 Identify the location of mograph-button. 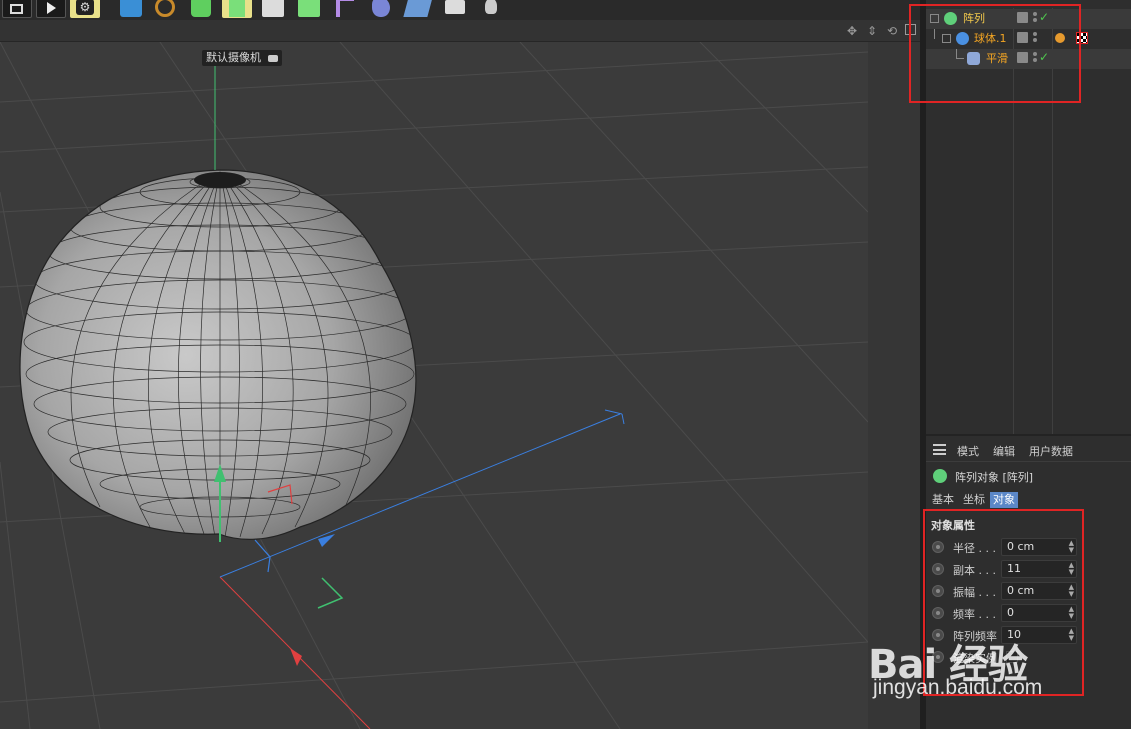
(273, 9).